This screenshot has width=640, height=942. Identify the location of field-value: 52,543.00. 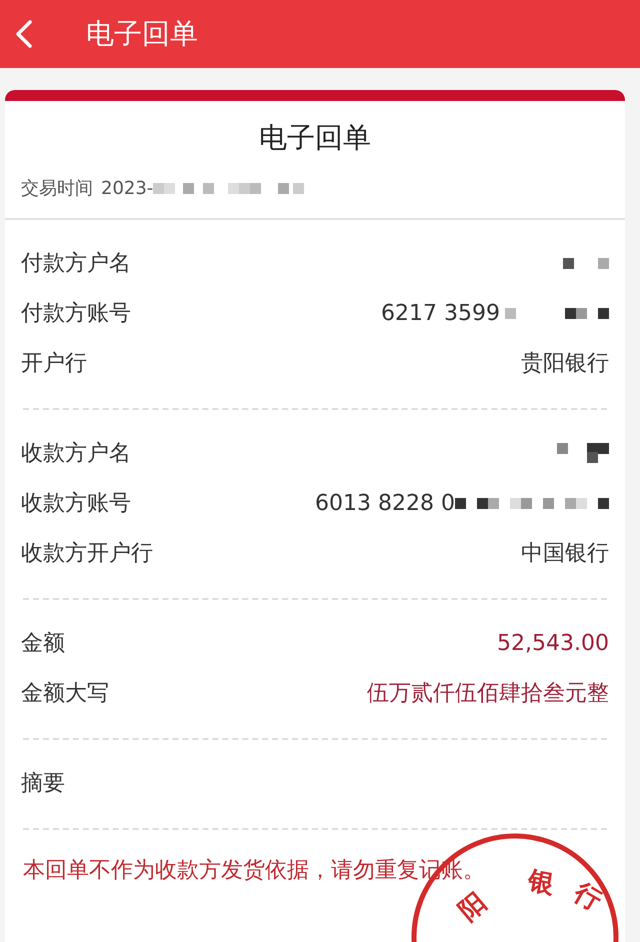
(553, 644).